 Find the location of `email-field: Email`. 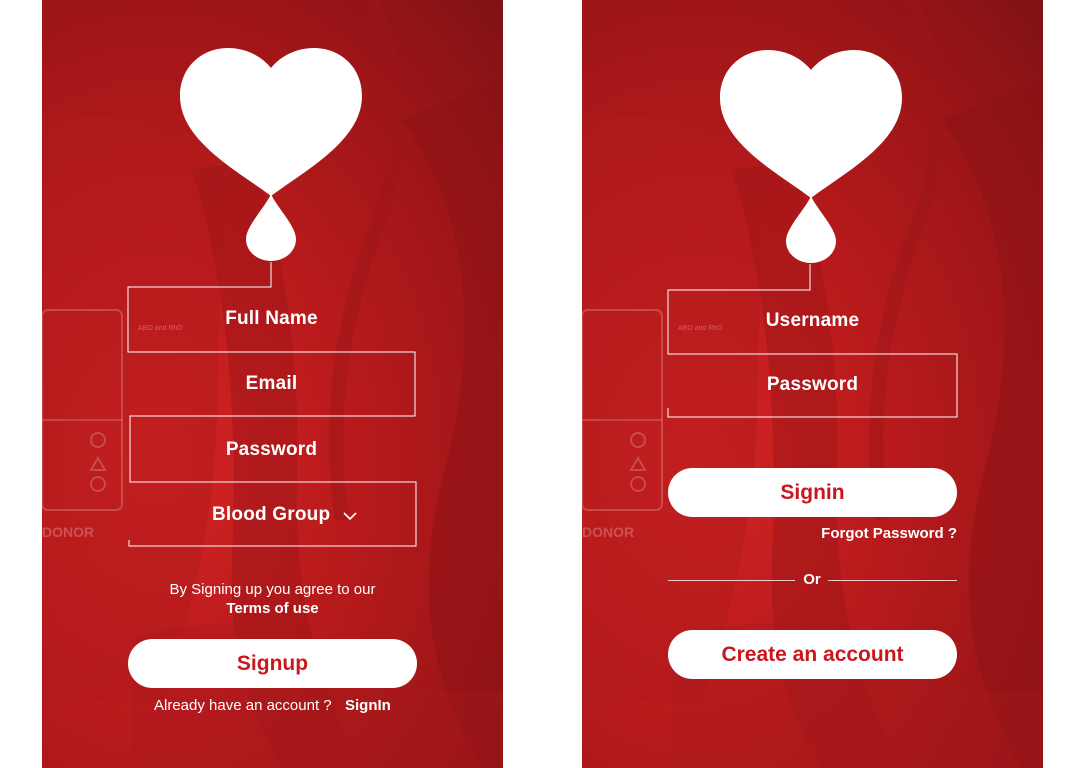

email-field: Email is located at coordinates (271, 384).